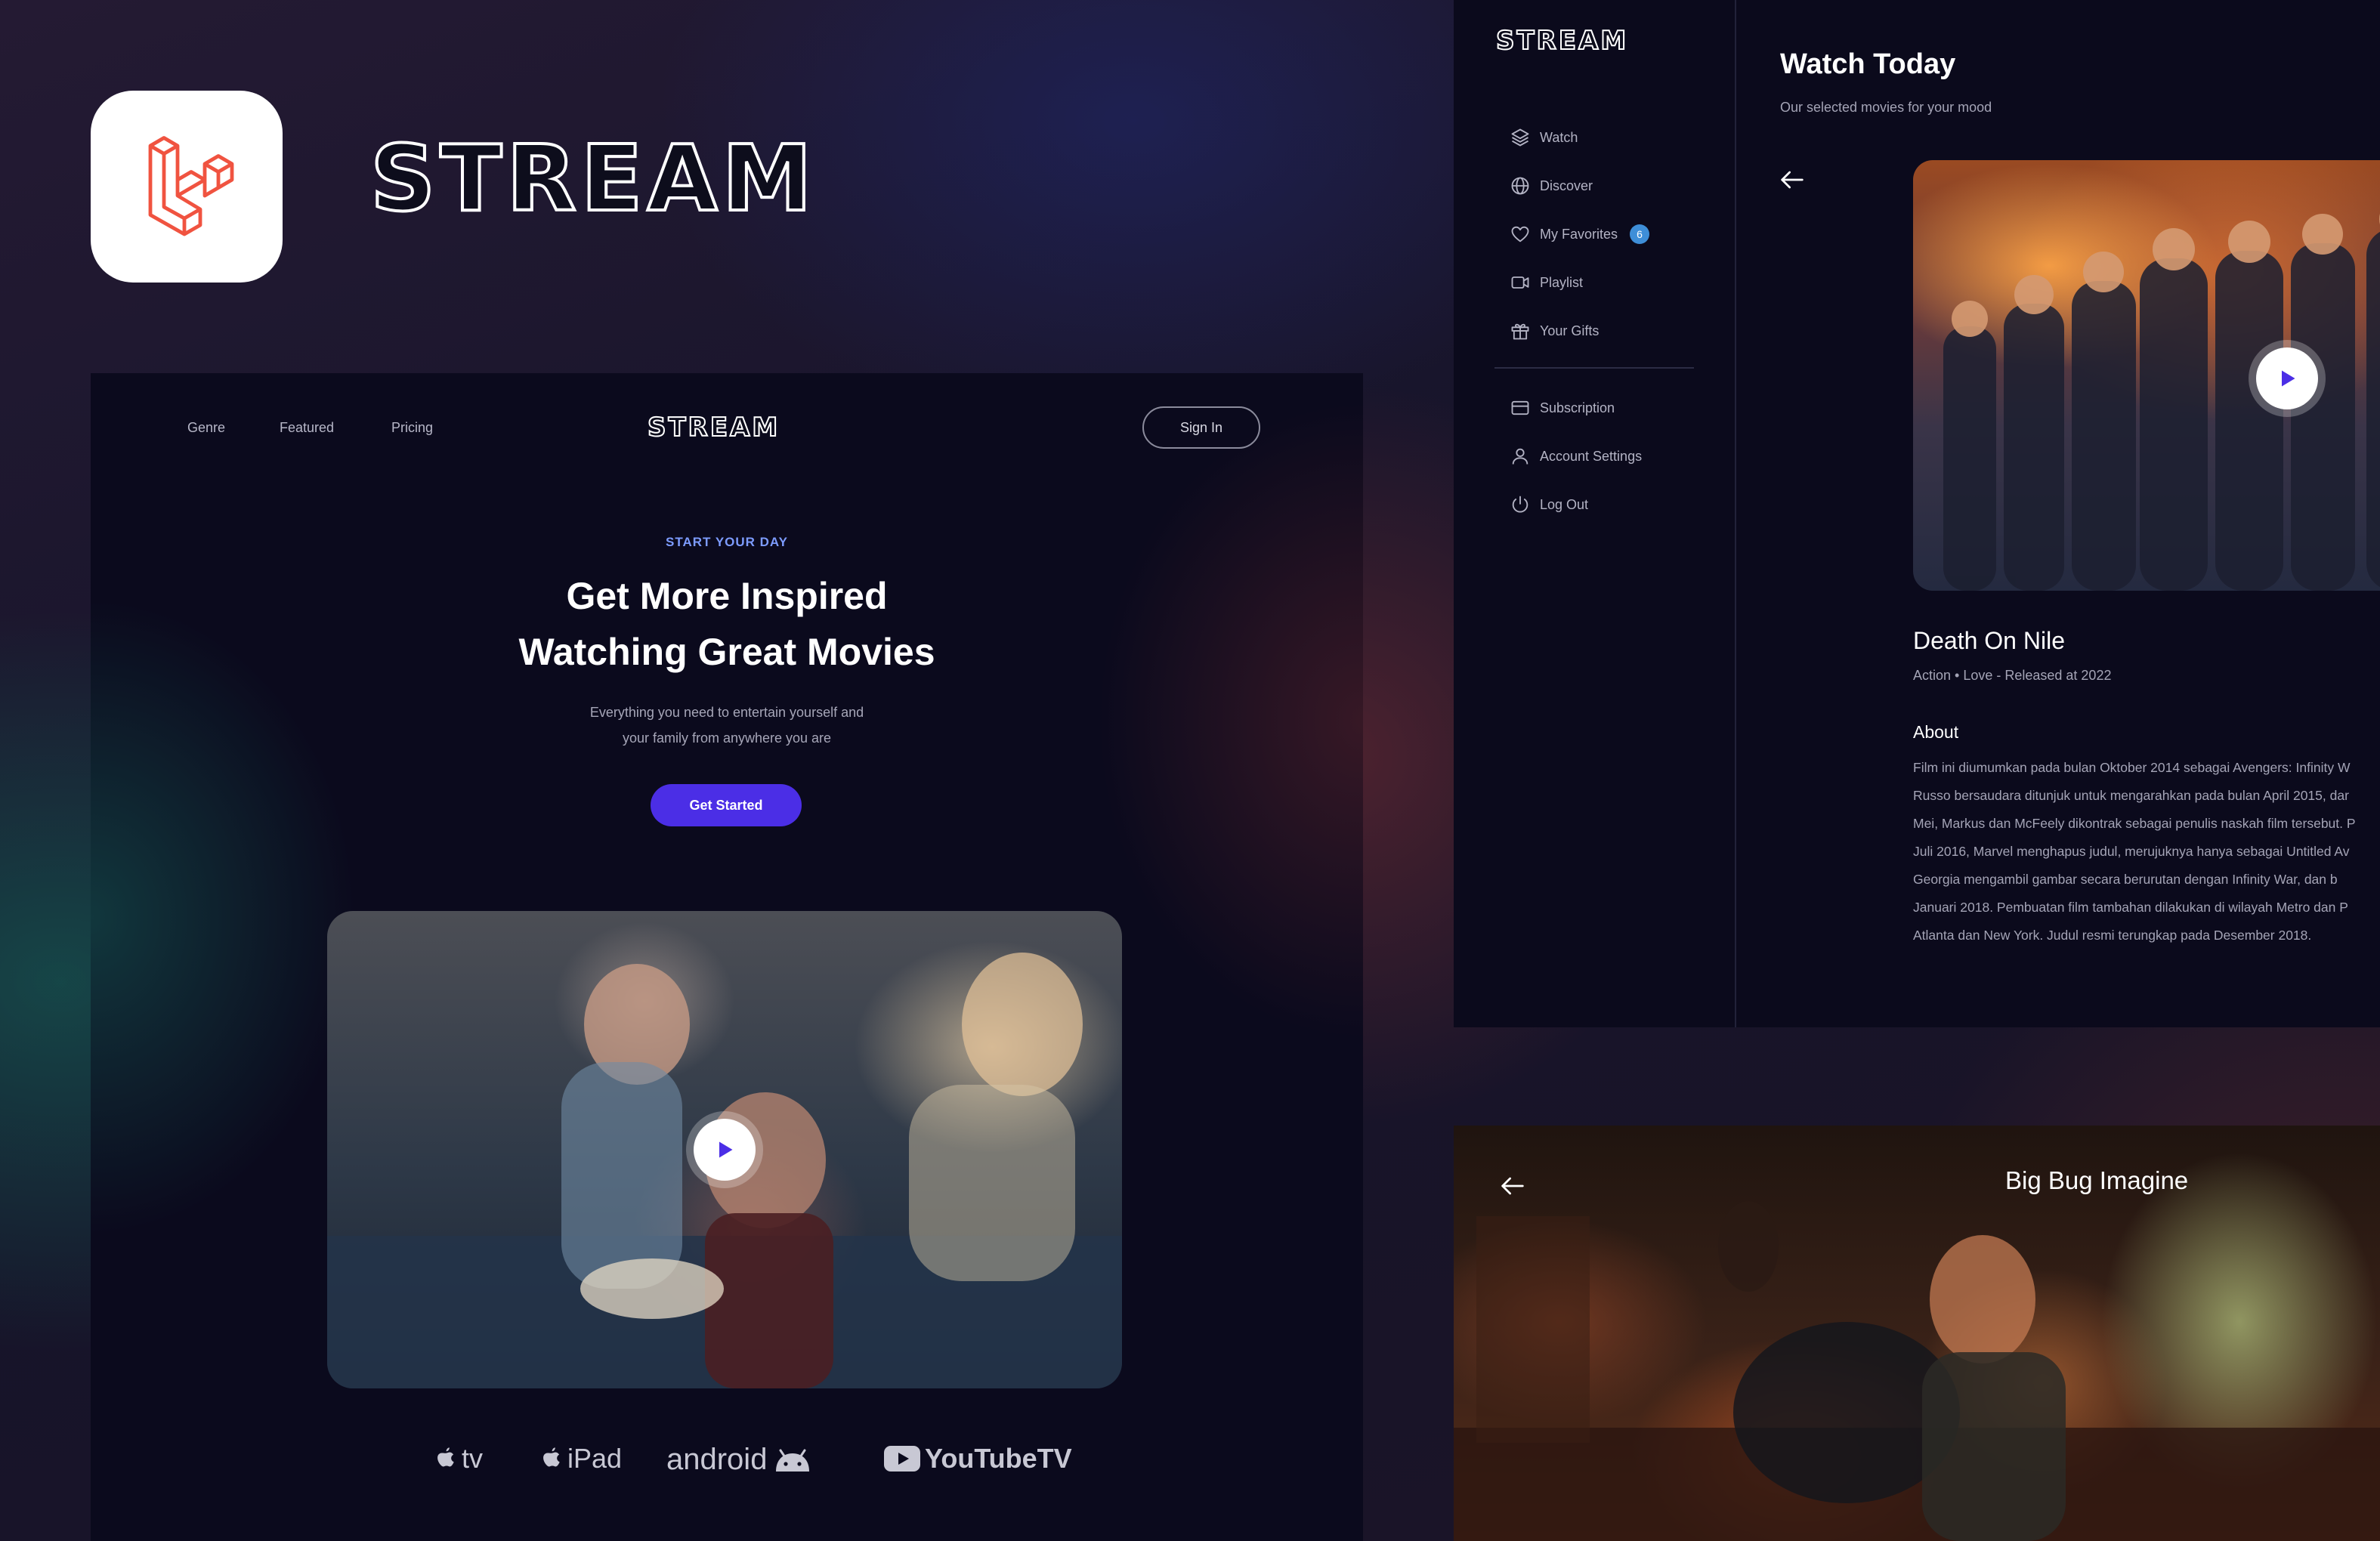 The height and width of the screenshot is (1541, 2380). Describe the element at coordinates (998, 1458) in the screenshot. I see `youtube-tv-label: YouTubeTV` at that location.